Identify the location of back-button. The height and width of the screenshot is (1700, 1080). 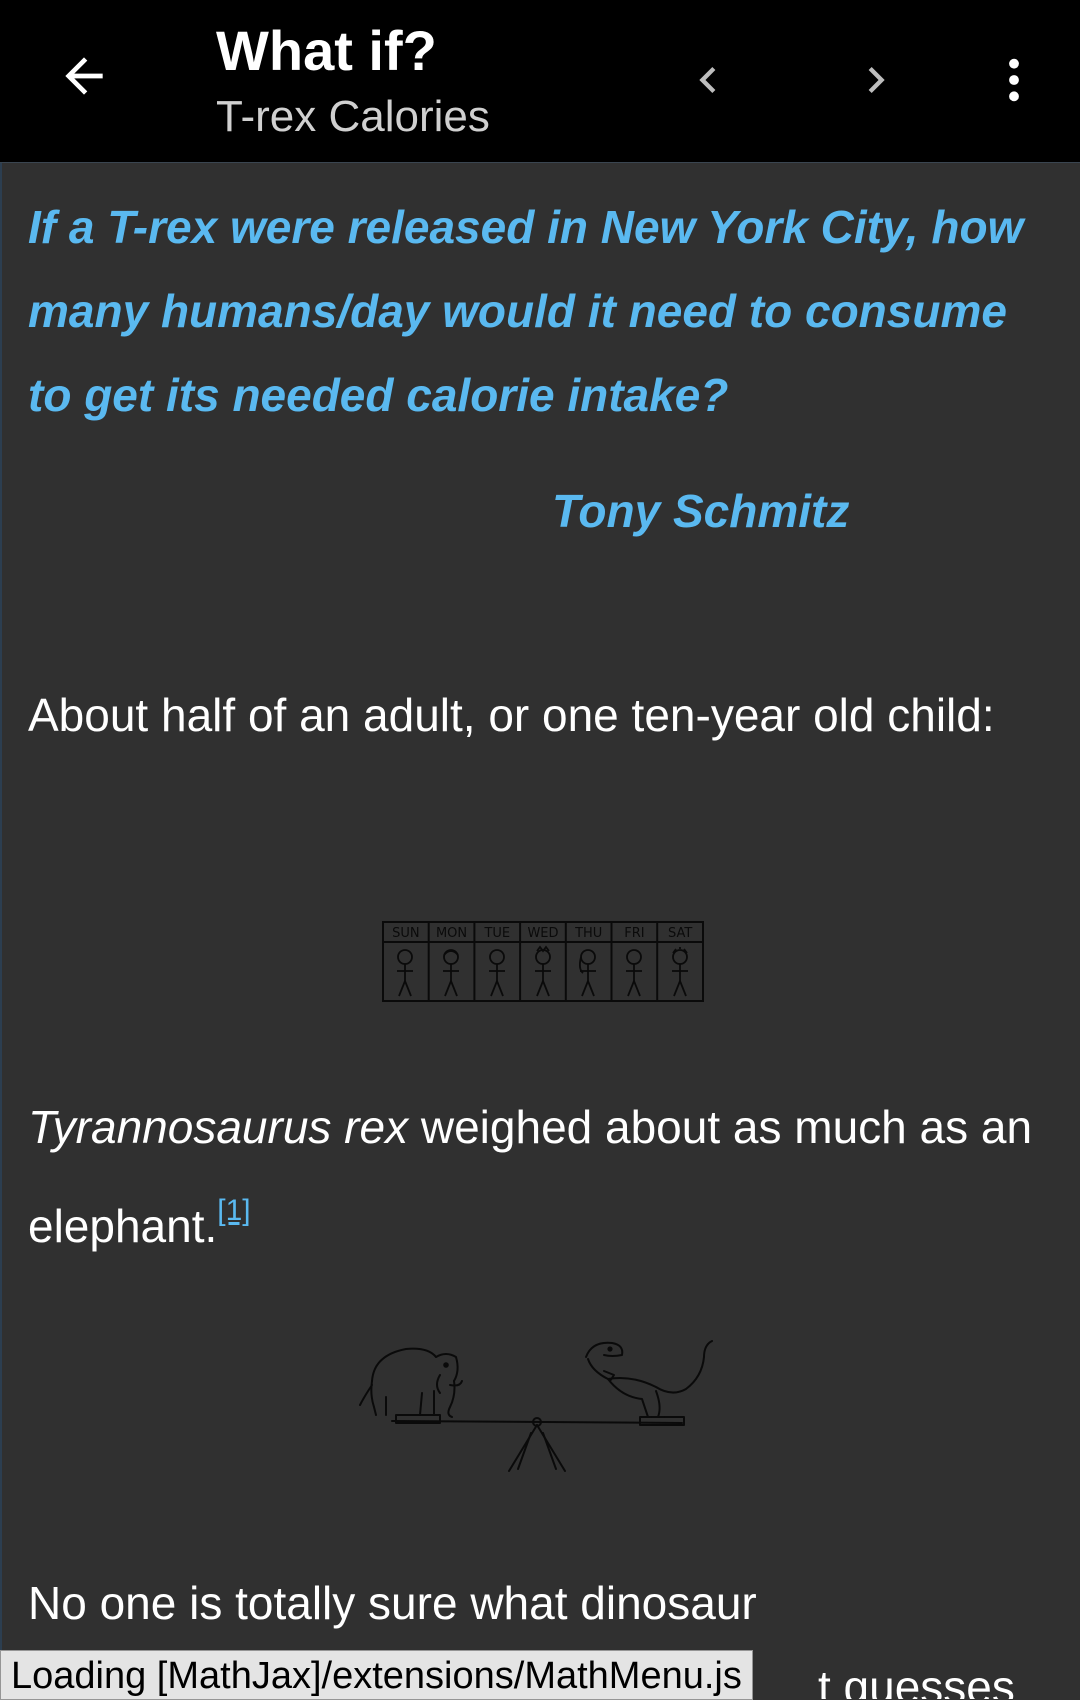
(84, 76).